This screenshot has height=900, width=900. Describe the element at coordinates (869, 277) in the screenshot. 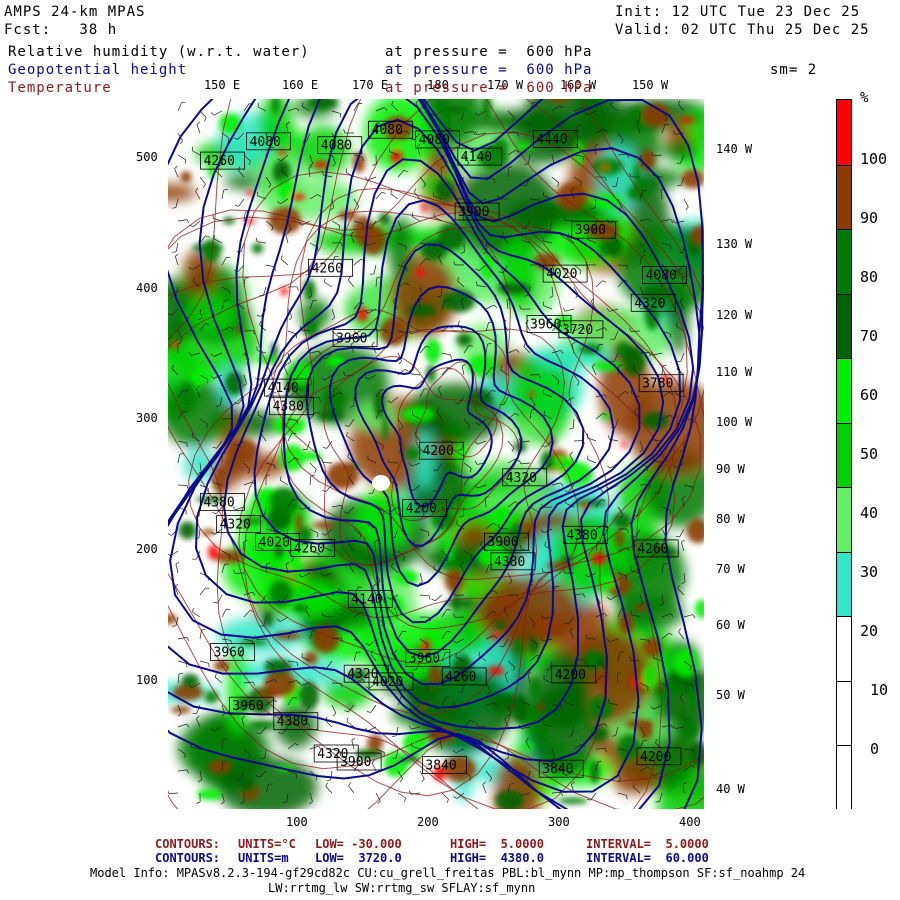

I see `colorbar-label: 80` at that location.